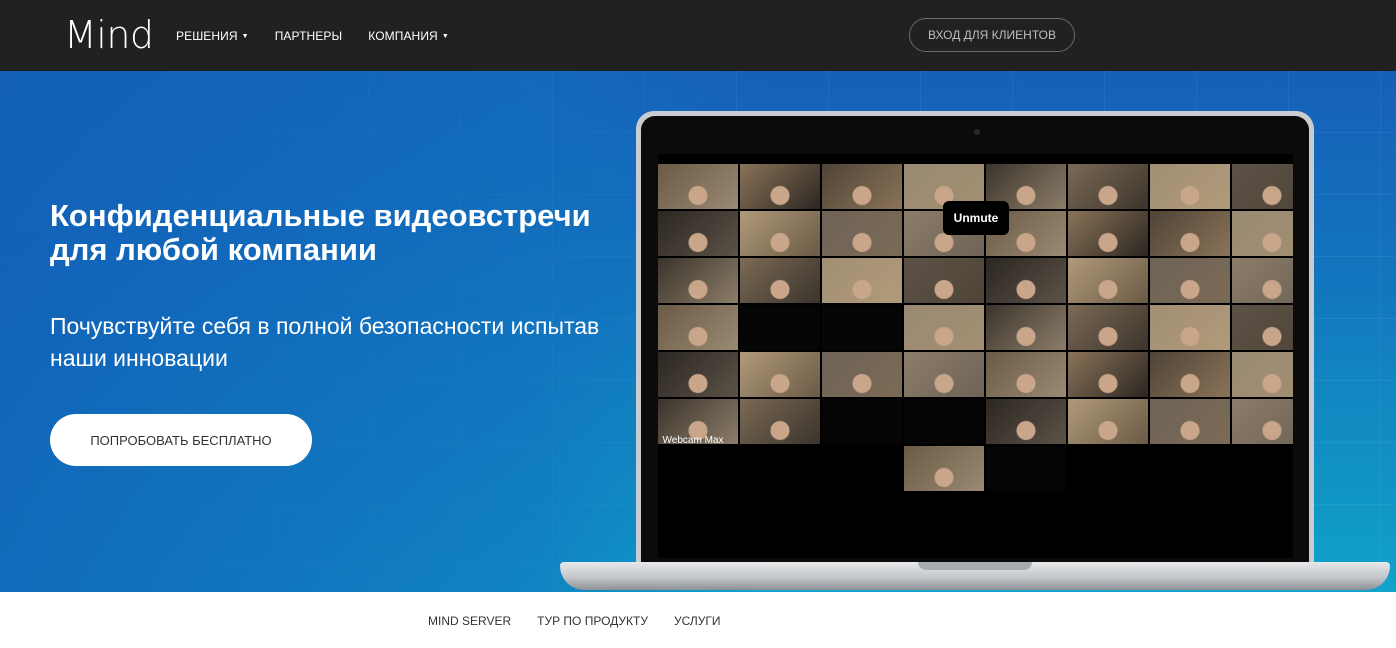 The height and width of the screenshot is (648, 1396). I want to click on nav-item-solutions: РЕШЕНИЯ ▼, so click(212, 36).